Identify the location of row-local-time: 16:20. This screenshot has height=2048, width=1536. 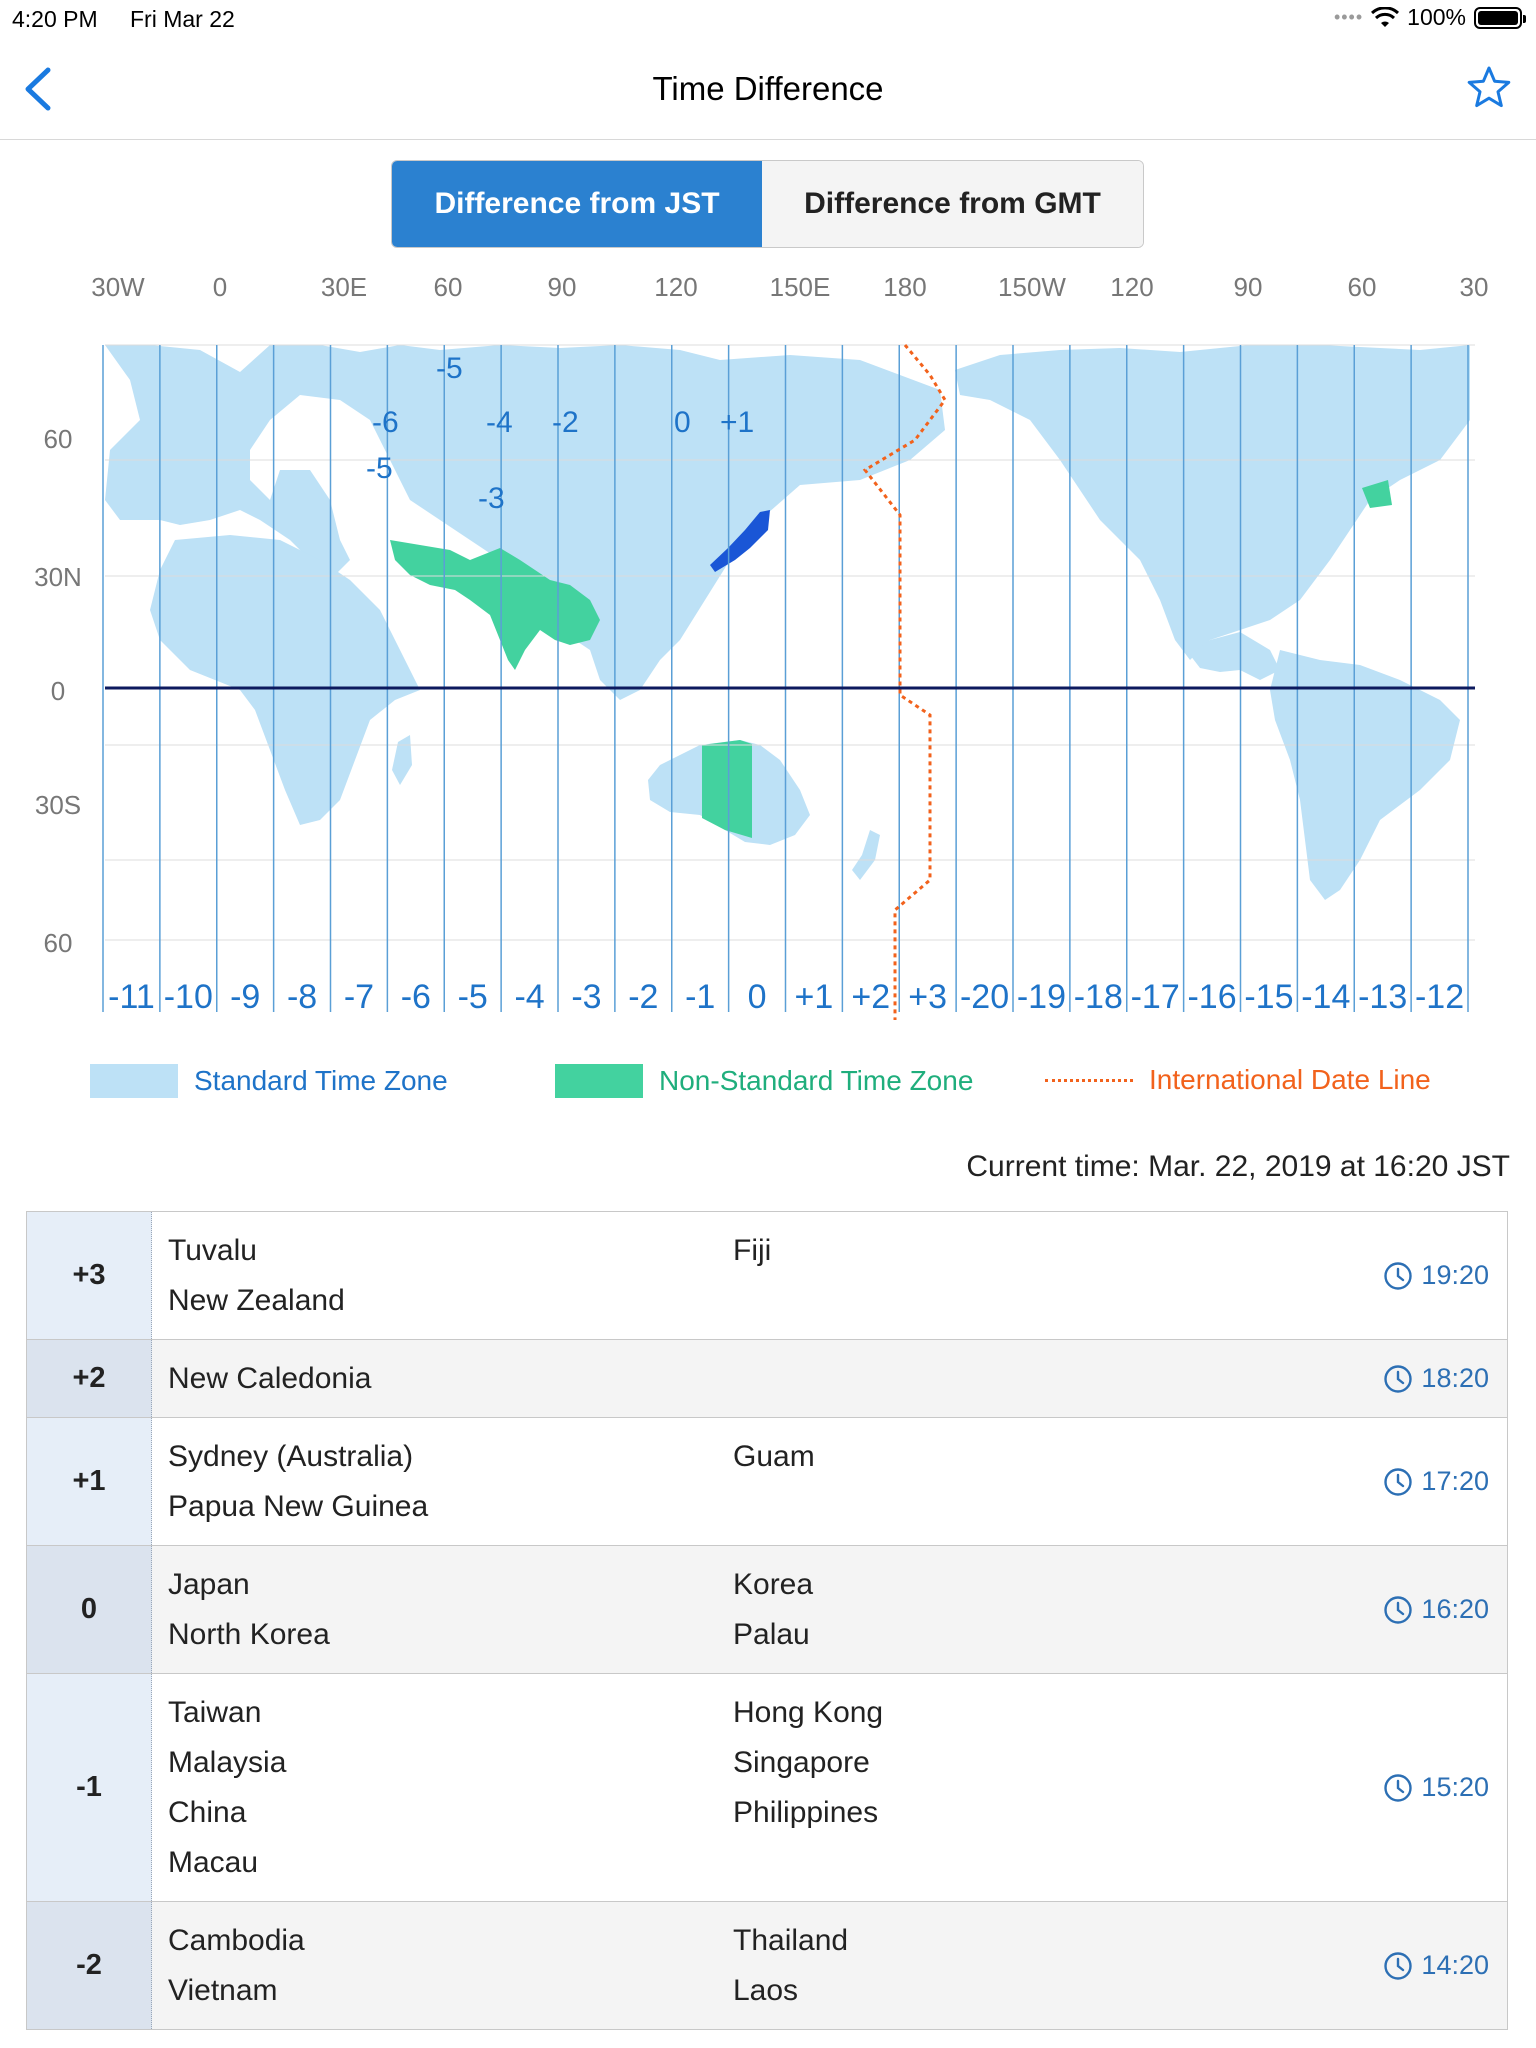
(1407, 1609).